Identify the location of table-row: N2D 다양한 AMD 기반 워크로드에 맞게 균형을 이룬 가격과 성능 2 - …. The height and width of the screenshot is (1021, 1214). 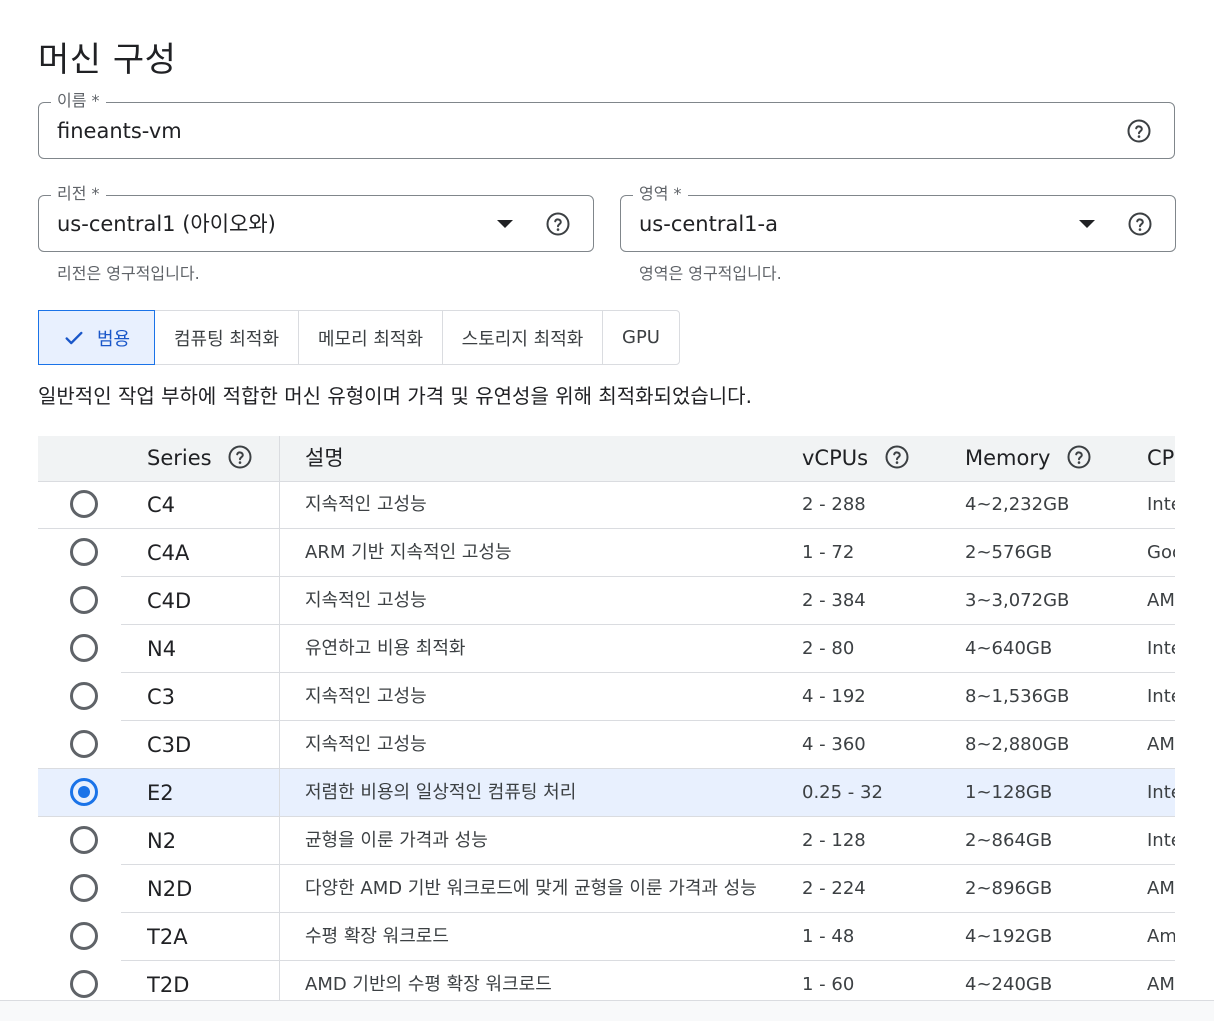
(606, 889).